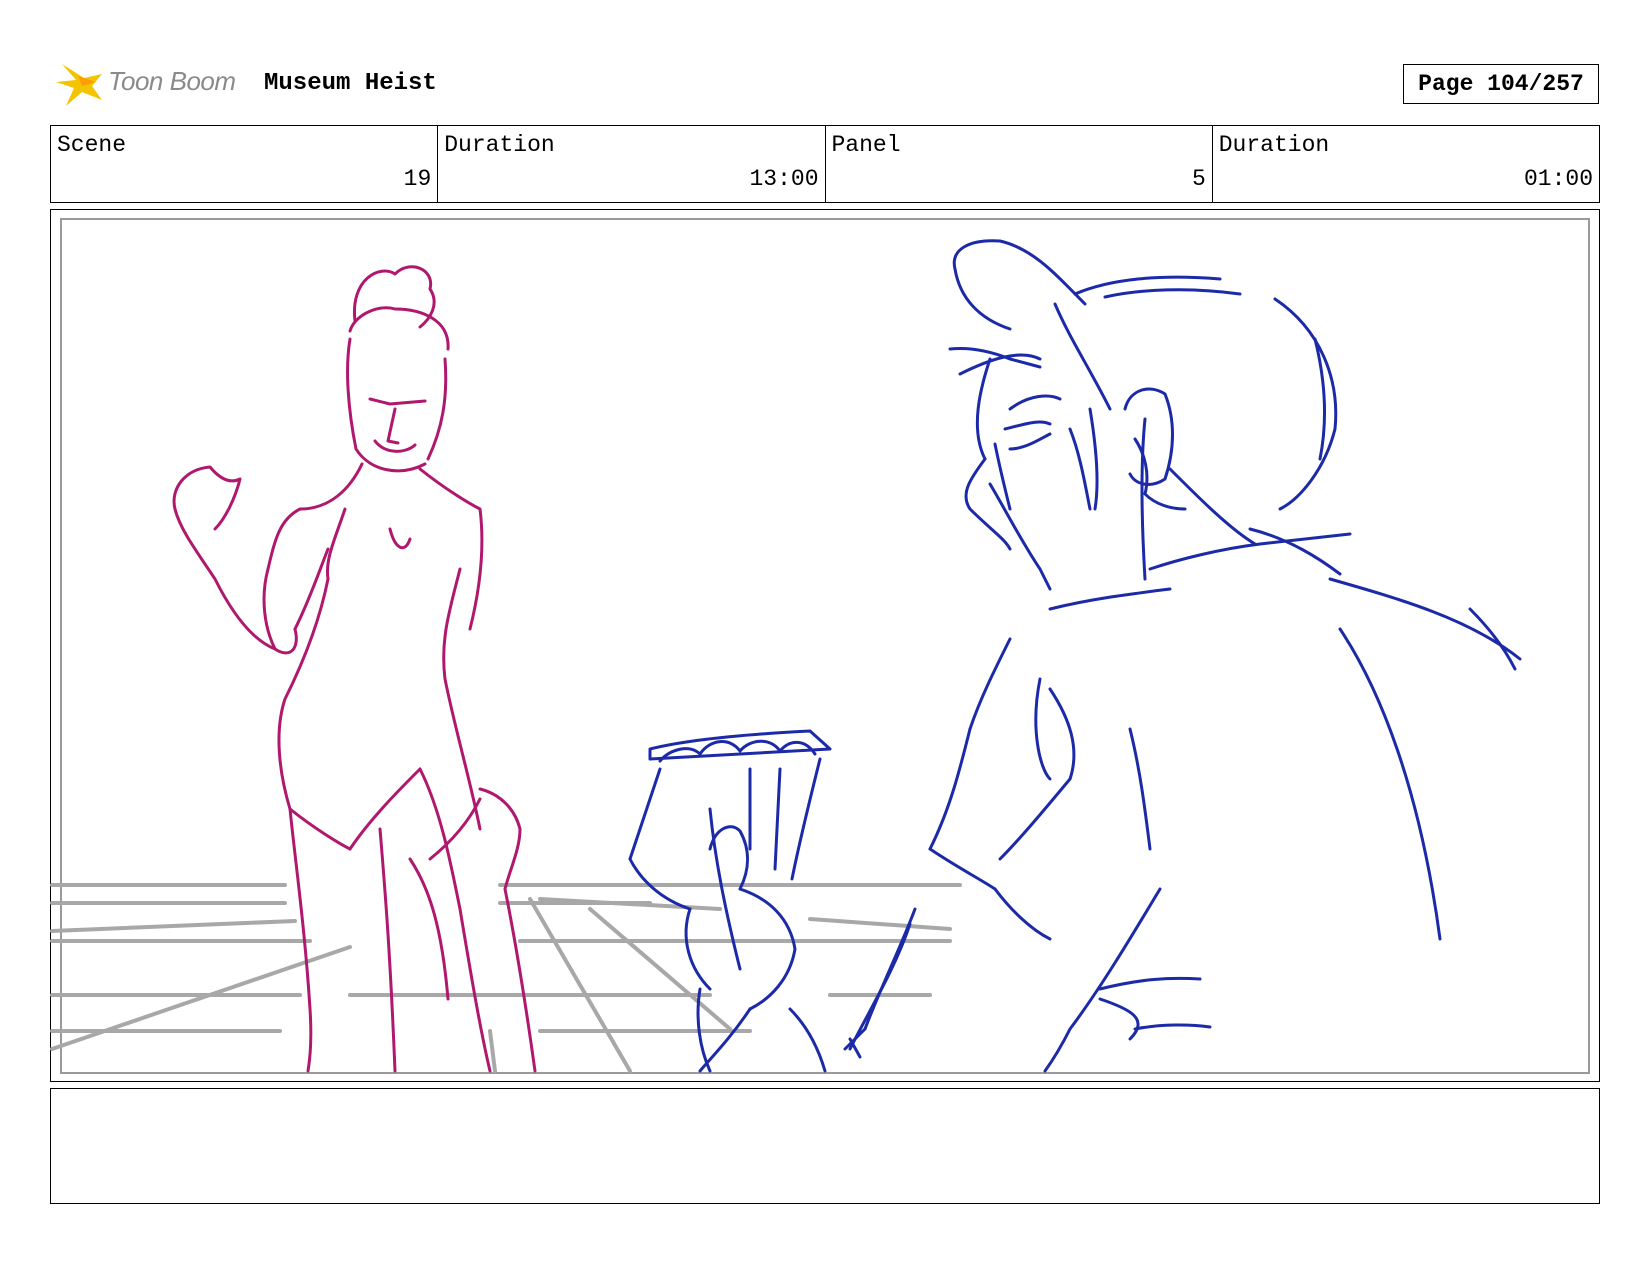  Describe the element at coordinates (172, 81) in the screenshot. I see `logo-wordmark: Toon Boom` at that location.